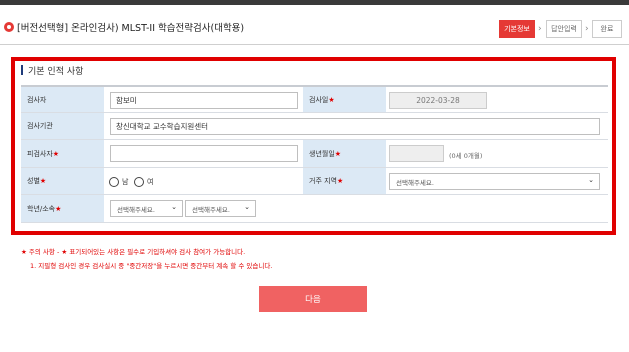 This screenshot has height=352, width=629. I want to click on region-select: 선택해주세요. ⌄, so click(494, 181).